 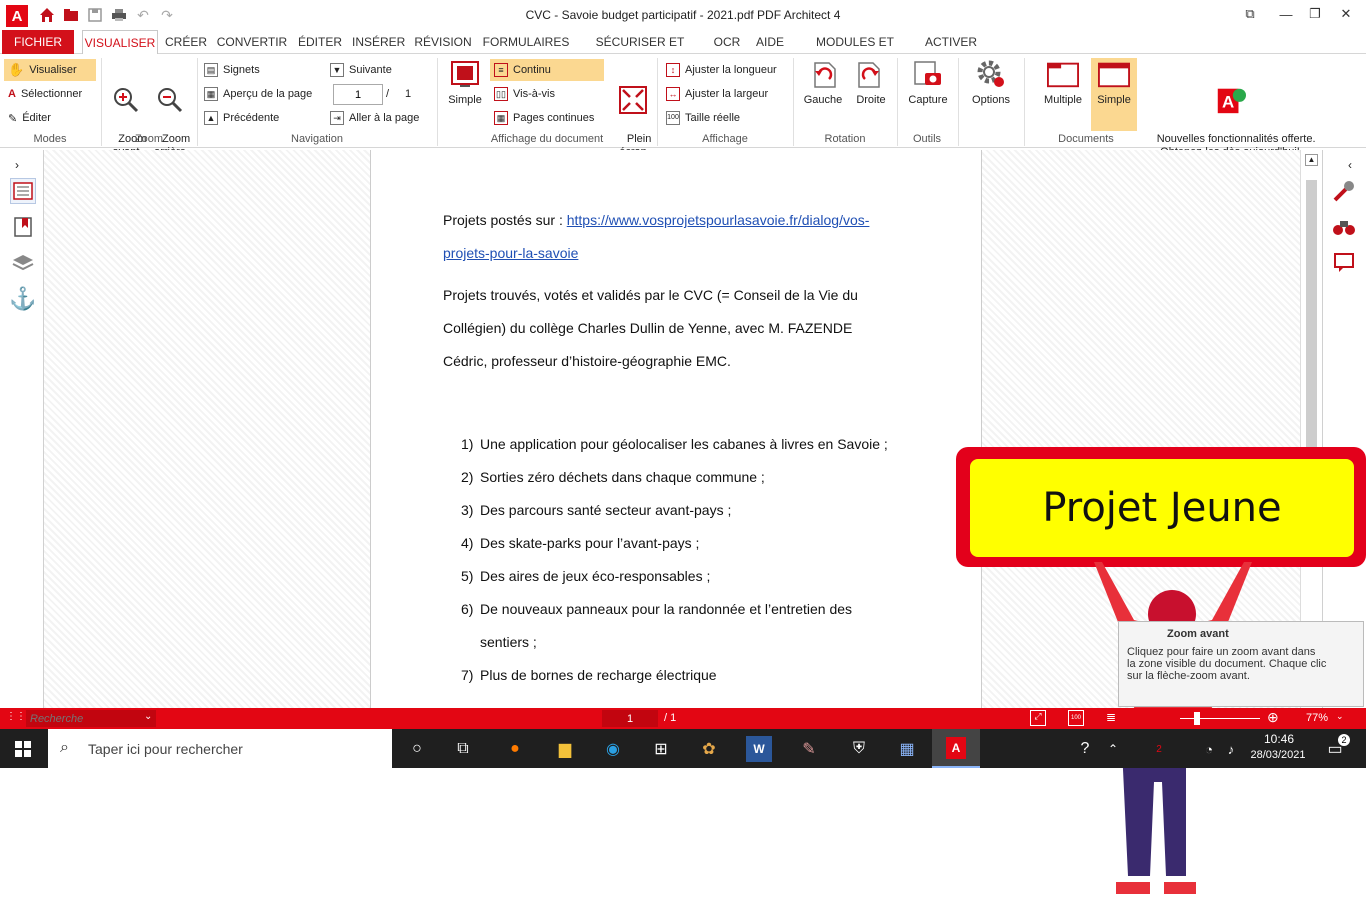 What do you see at coordinates (640, 51) in the screenshot?
I see `menu-securiser: SÉCURISER ET SIGNER` at bounding box center [640, 51].